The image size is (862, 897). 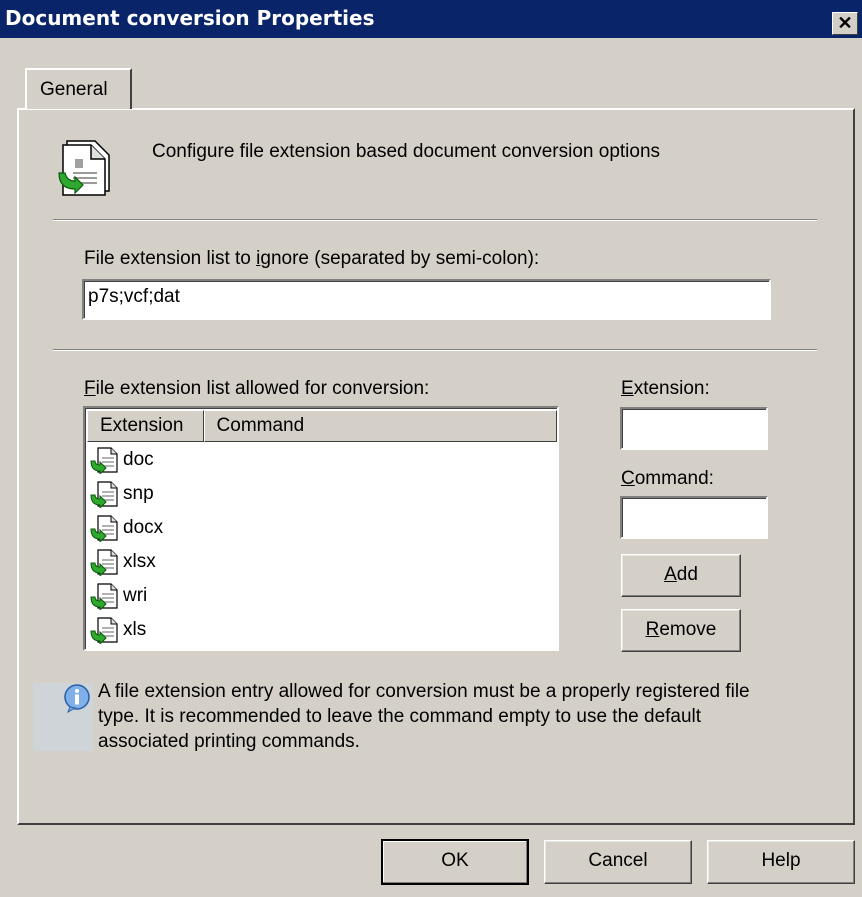 I want to click on list-item-extension: docx, so click(x=143, y=527).